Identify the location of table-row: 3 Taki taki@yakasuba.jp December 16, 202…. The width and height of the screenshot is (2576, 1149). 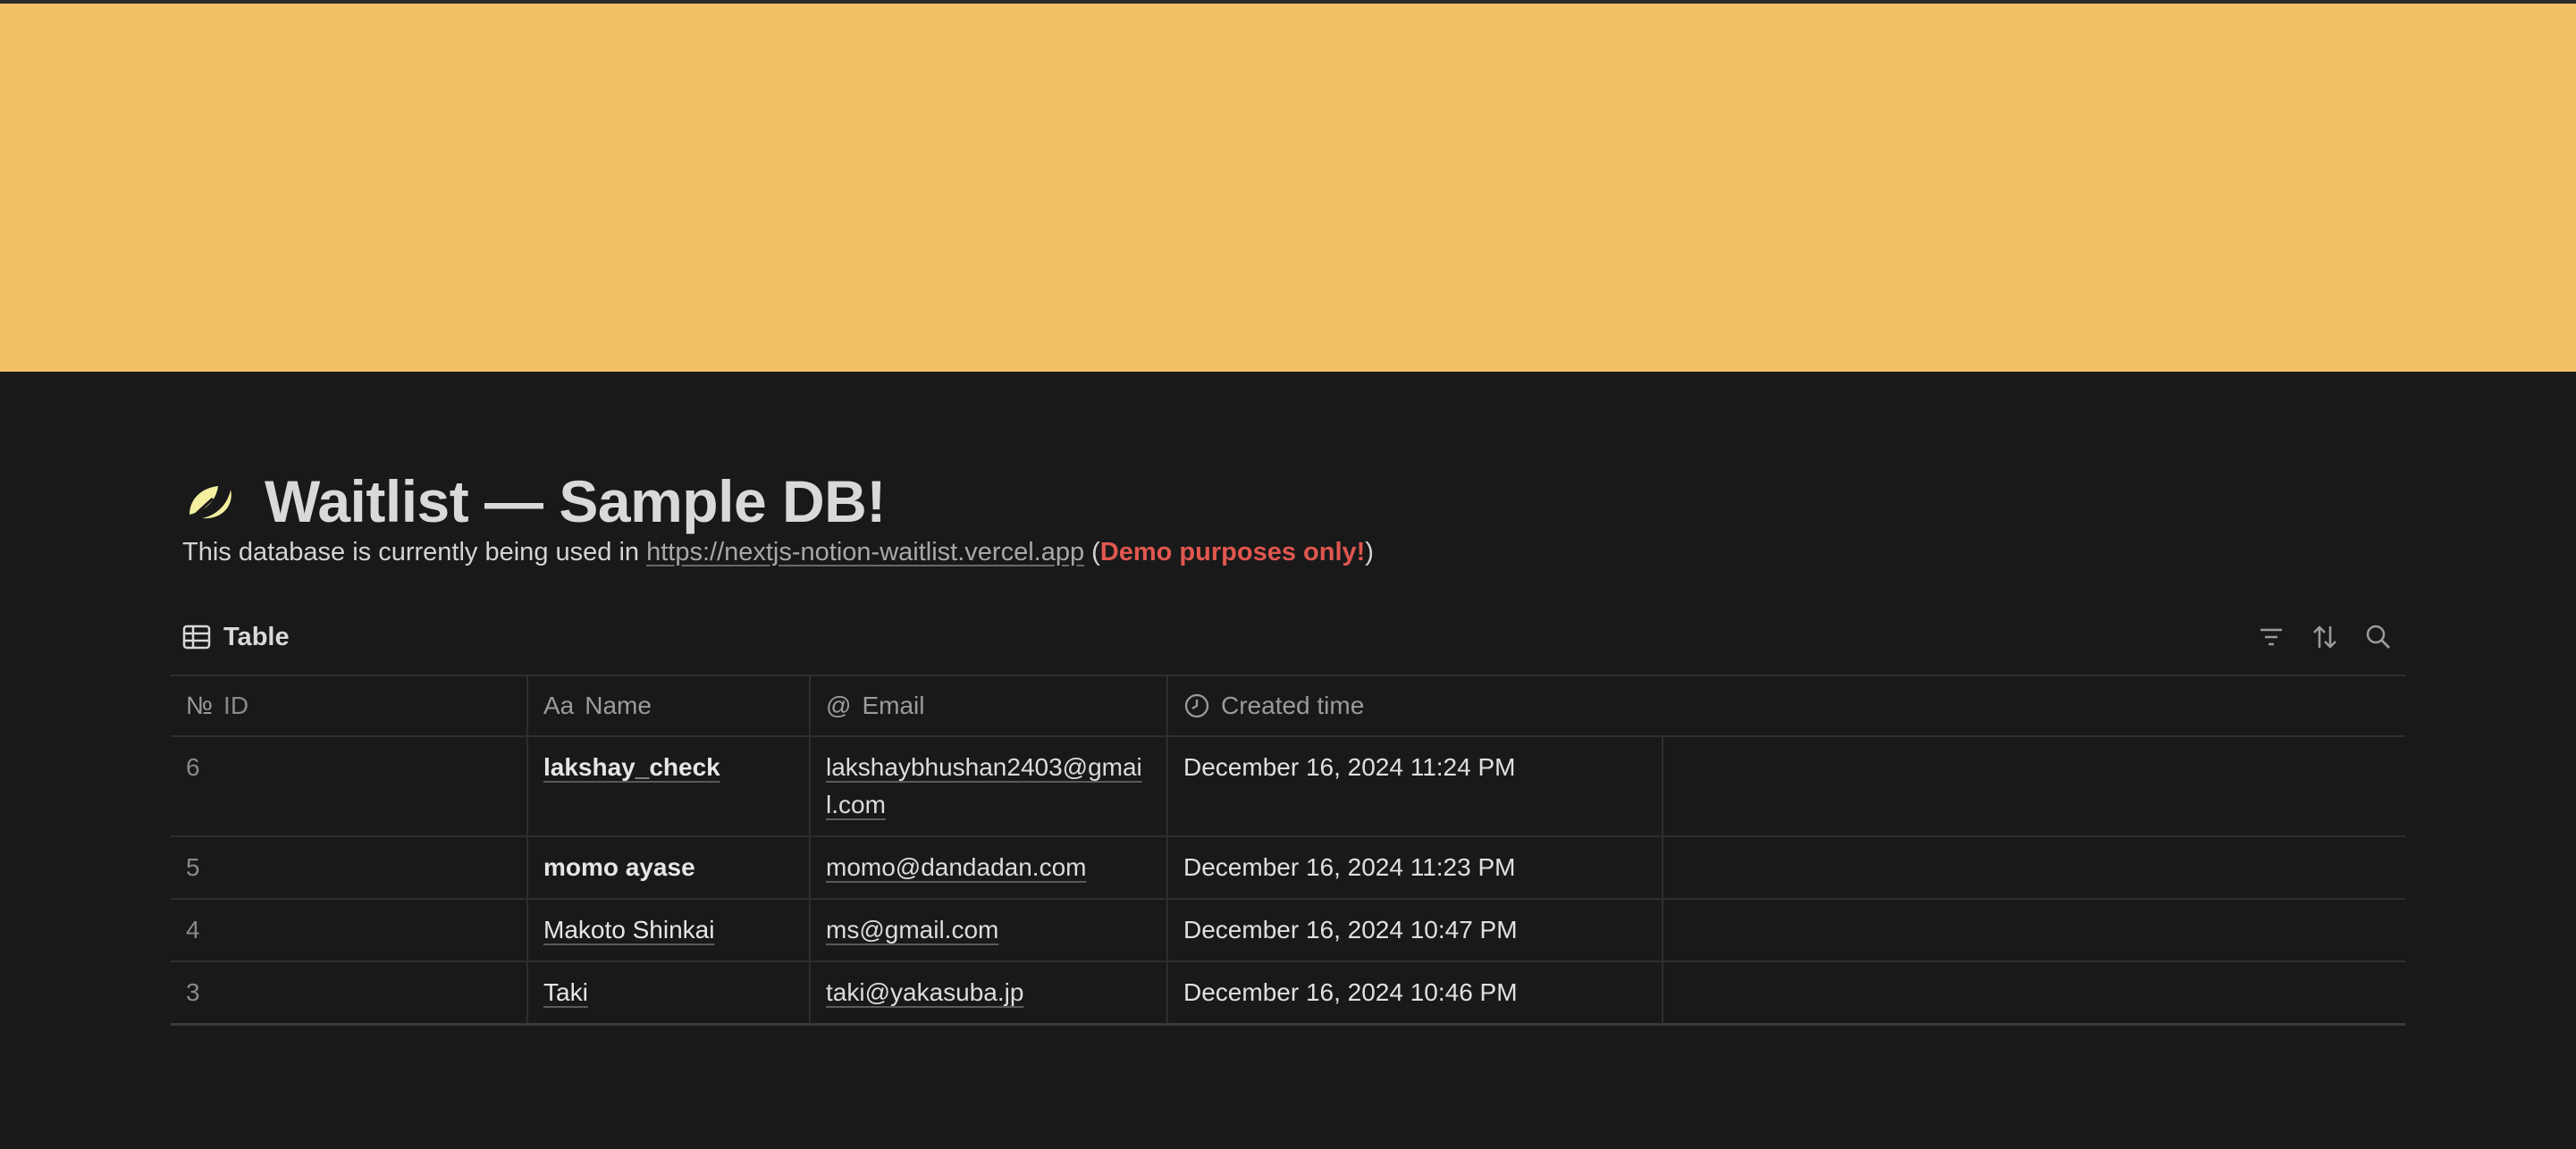
(1288, 994).